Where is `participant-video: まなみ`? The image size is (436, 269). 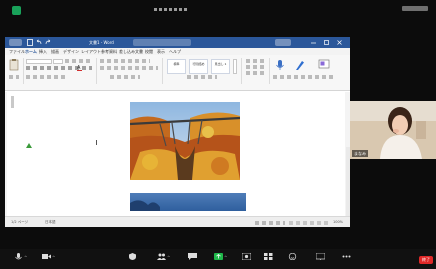 participant-video: まなみ is located at coordinates (393, 130).